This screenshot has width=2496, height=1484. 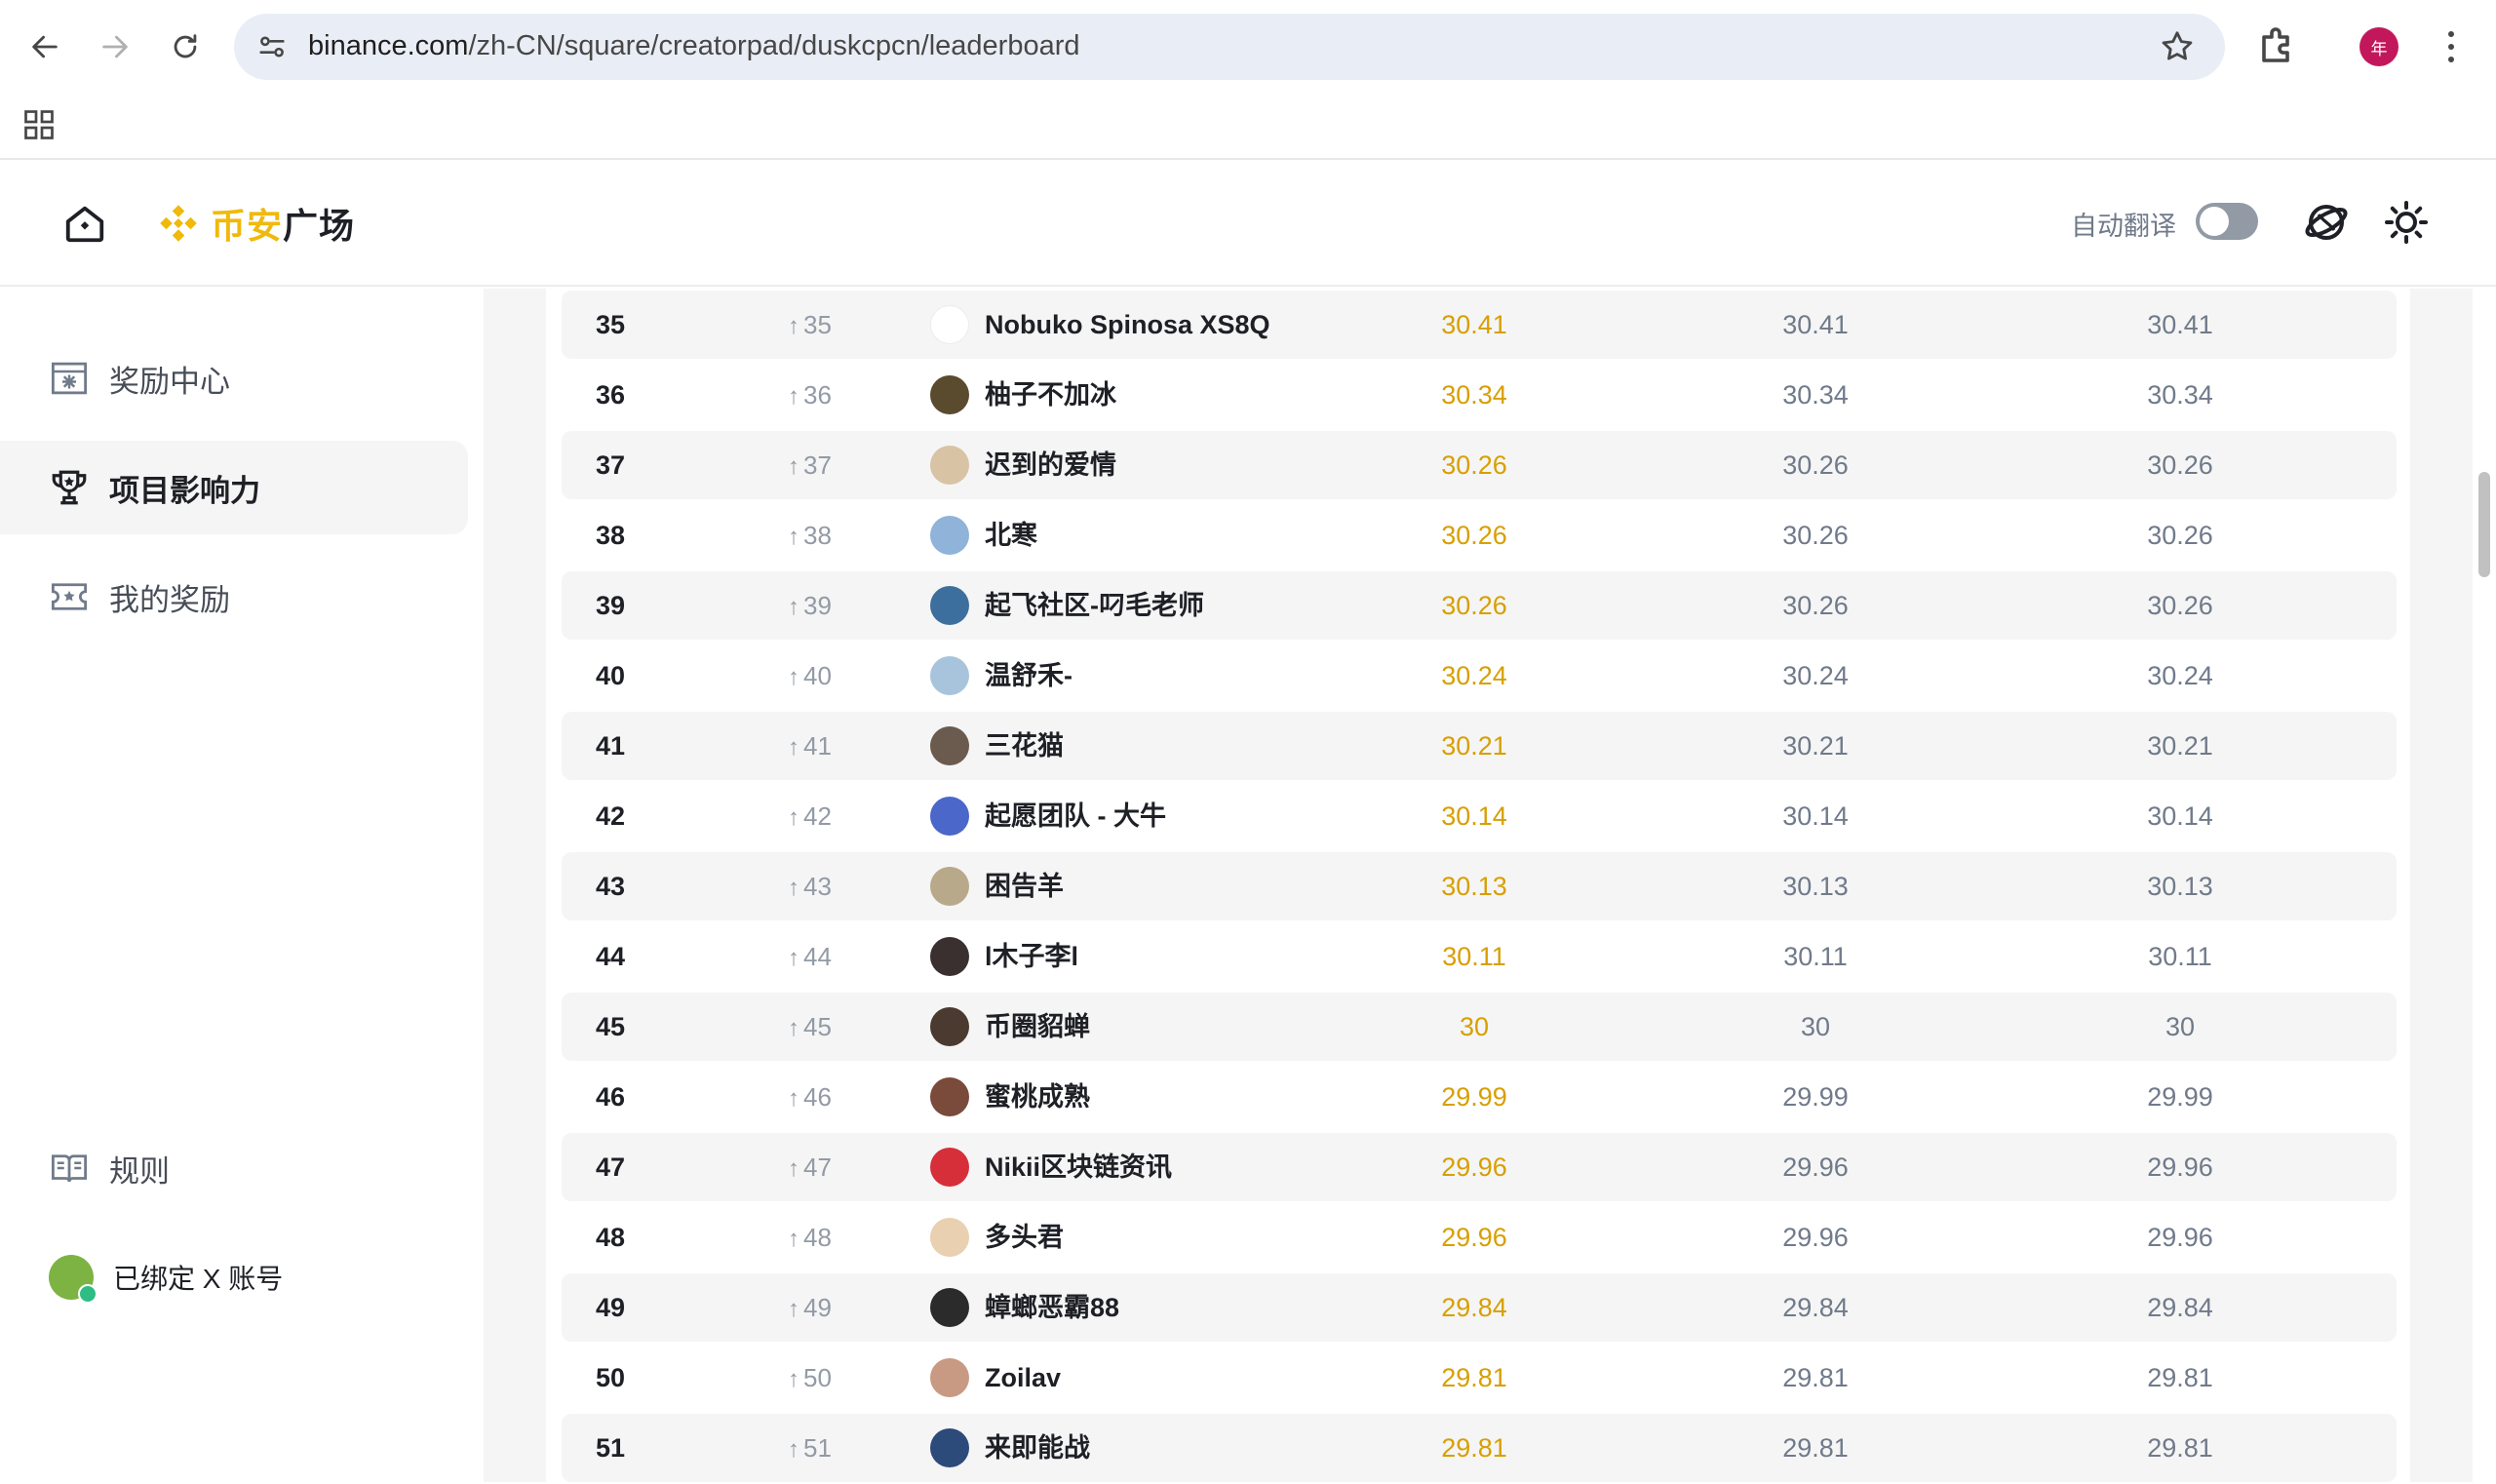 I want to click on table-row: 40 ↑ 40 温舒禾- 30.24 30.24 30.24, so click(x=1479, y=676).